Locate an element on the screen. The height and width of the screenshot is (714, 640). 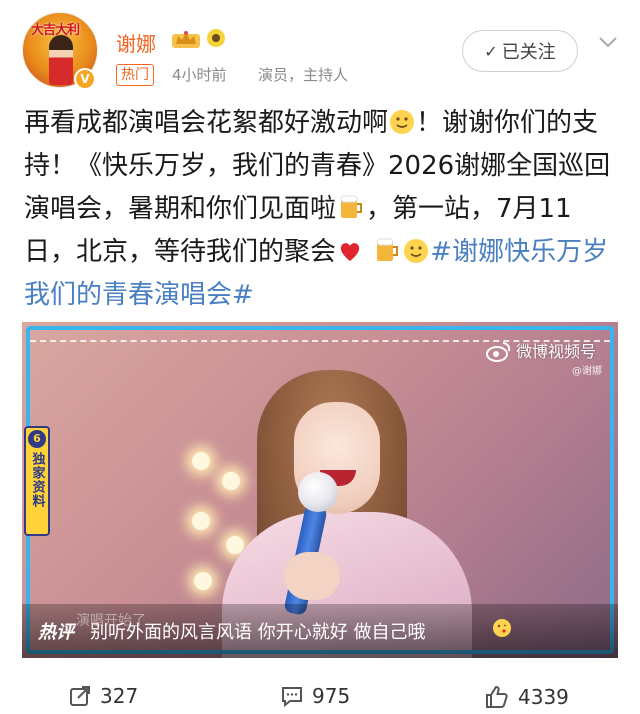
follow-button-label: 已关注 is located at coordinates (528, 52).